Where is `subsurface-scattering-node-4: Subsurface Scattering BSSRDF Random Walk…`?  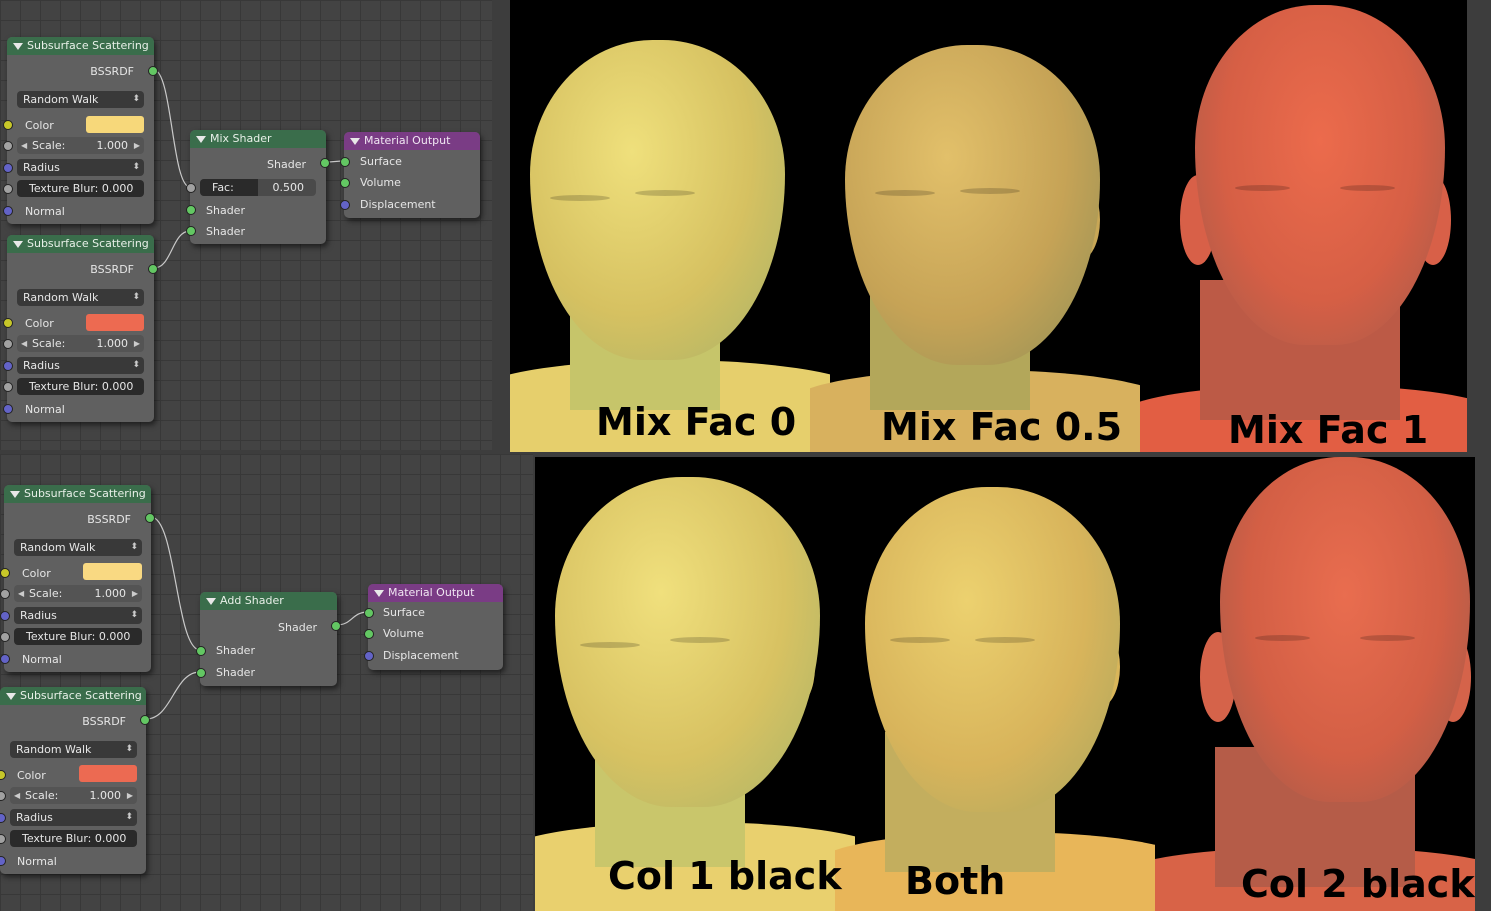
subsurface-scattering-node-4: Subsurface Scattering BSSRDF Random Walk… is located at coordinates (75, 780).